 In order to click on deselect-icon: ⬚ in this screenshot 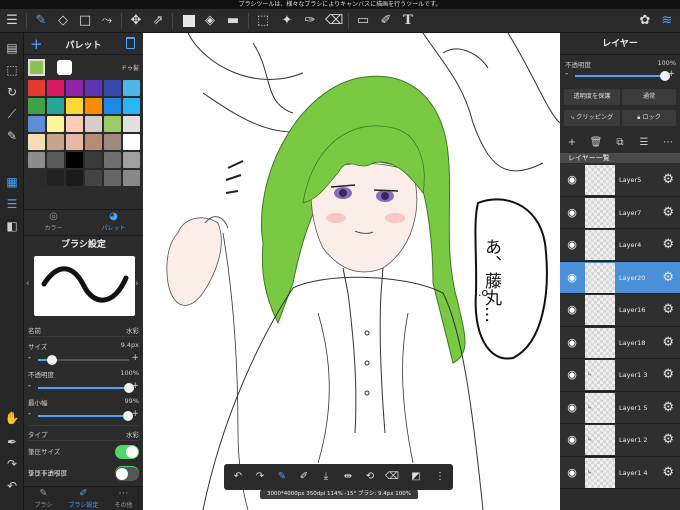, I will do `click(12, 70)`.